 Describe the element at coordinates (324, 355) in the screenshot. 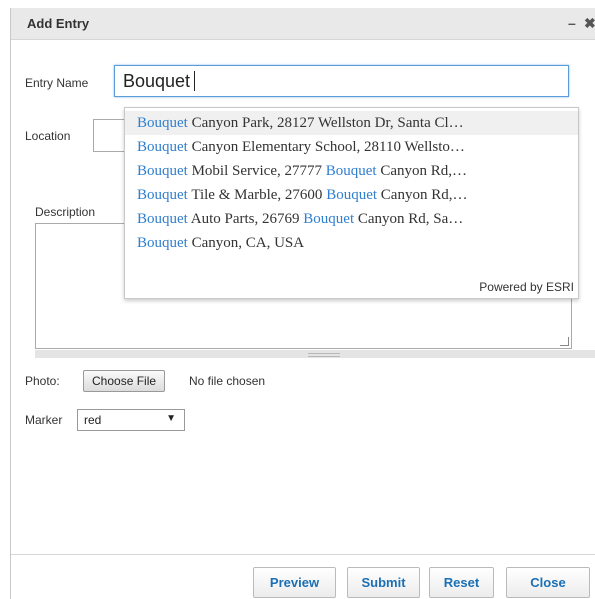

I see `splitter-grip-icon` at that location.